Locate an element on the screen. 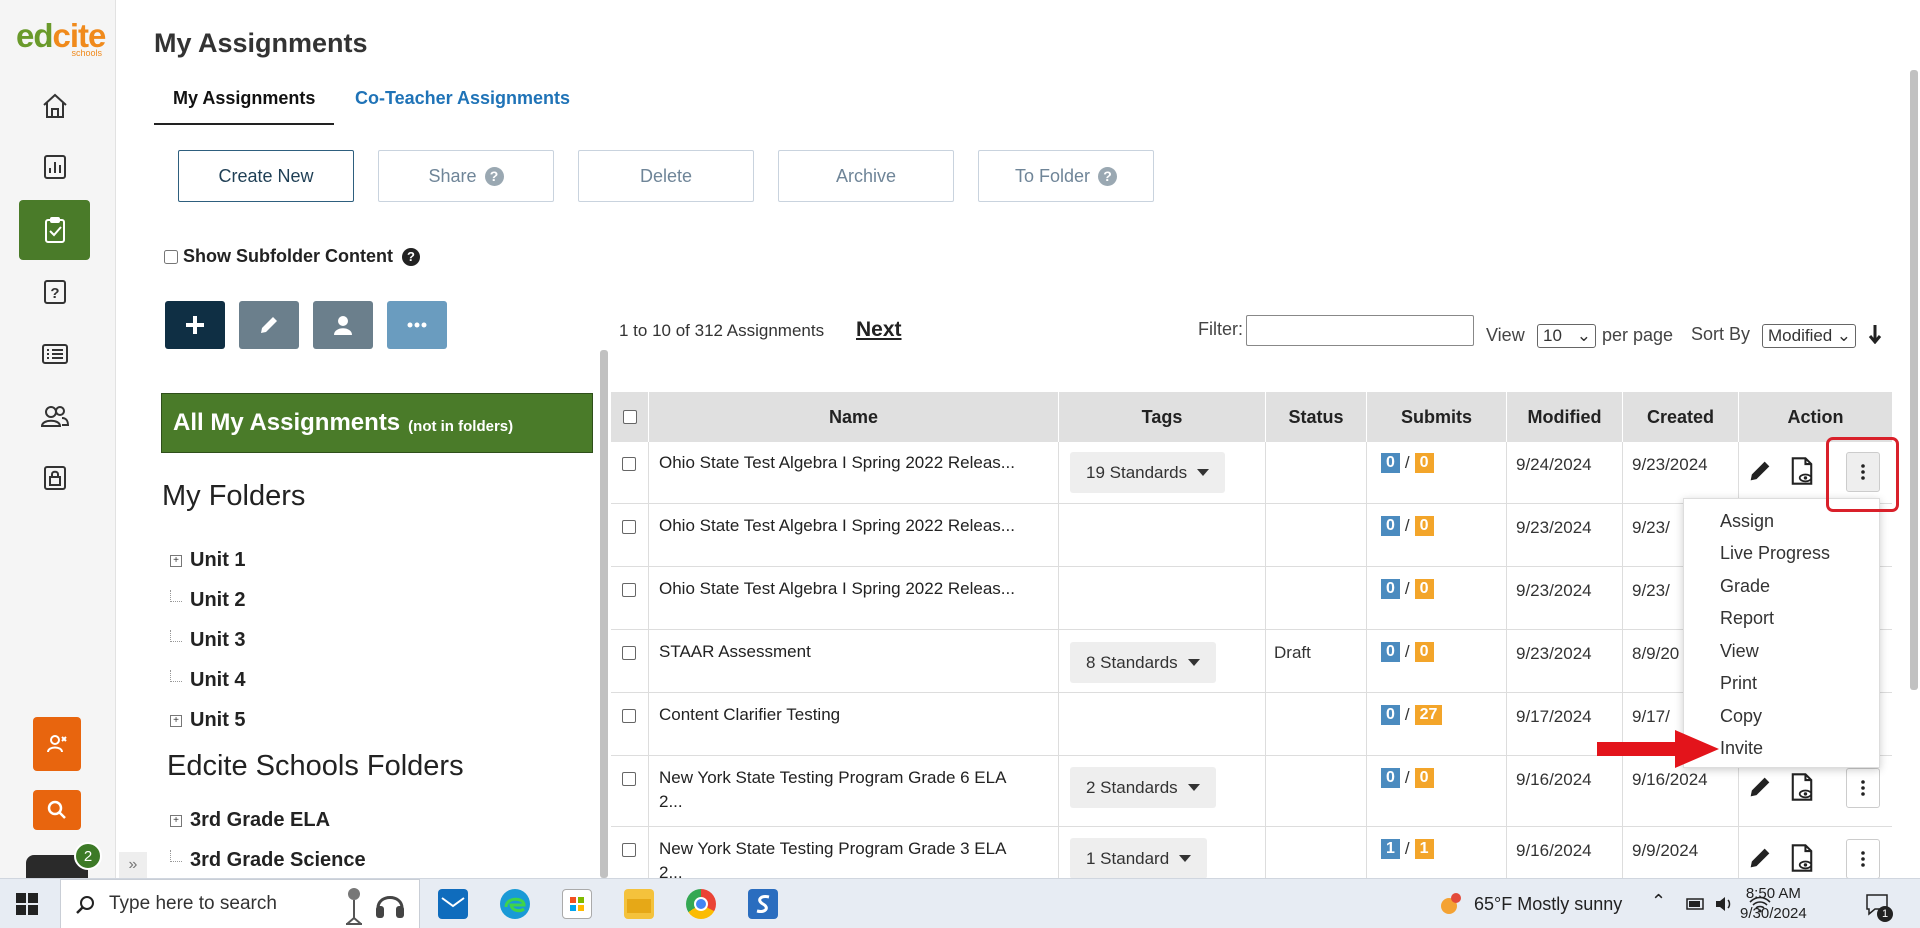  more-folder-button is located at coordinates (417, 325).